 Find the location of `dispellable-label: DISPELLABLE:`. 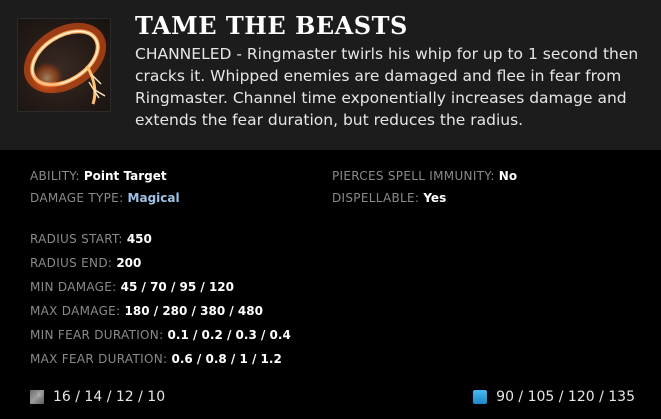

dispellable-label: DISPELLABLE: is located at coordinates (376, 198).